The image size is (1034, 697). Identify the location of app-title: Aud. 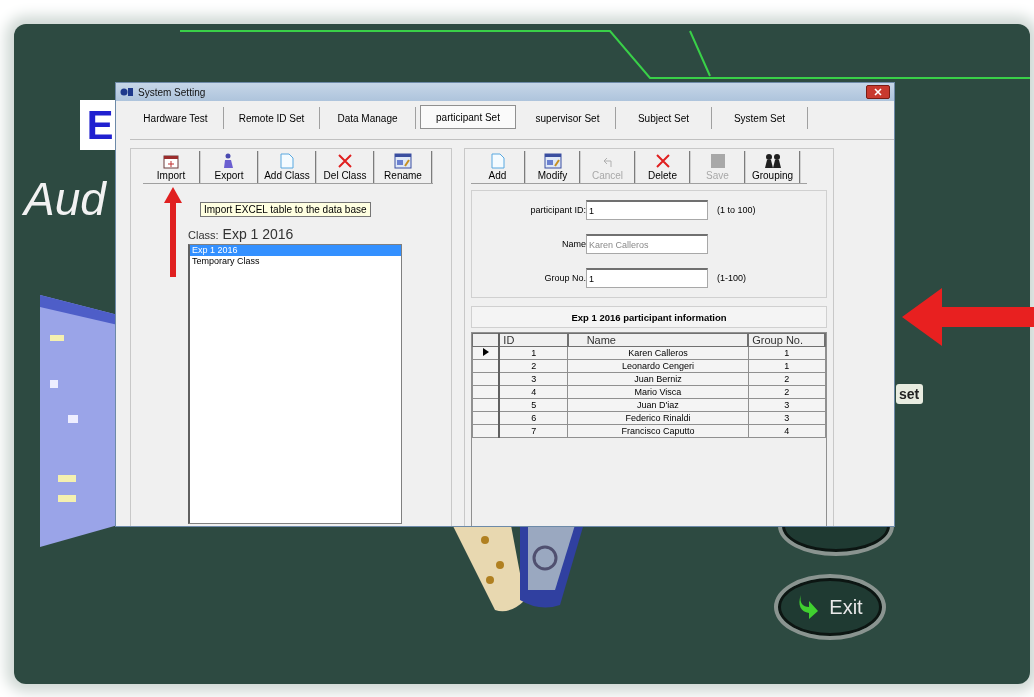
(65, 199).